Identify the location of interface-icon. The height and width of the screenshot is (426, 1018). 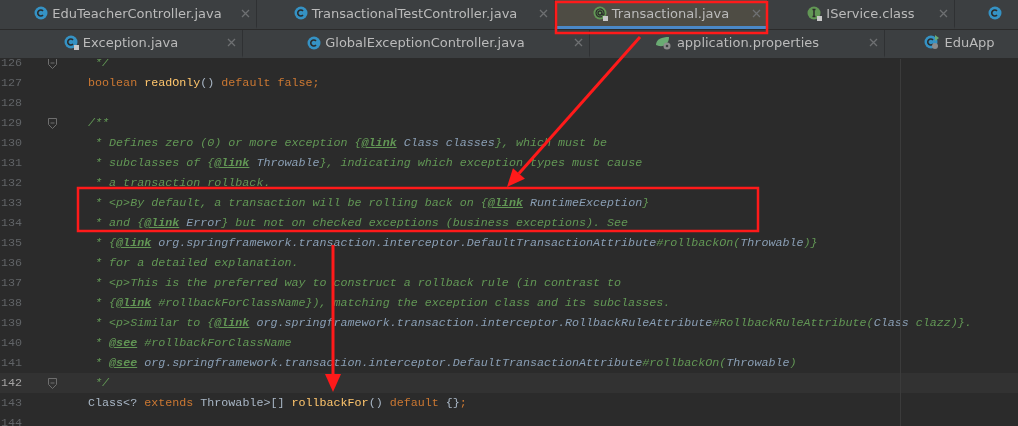
(815, 13).